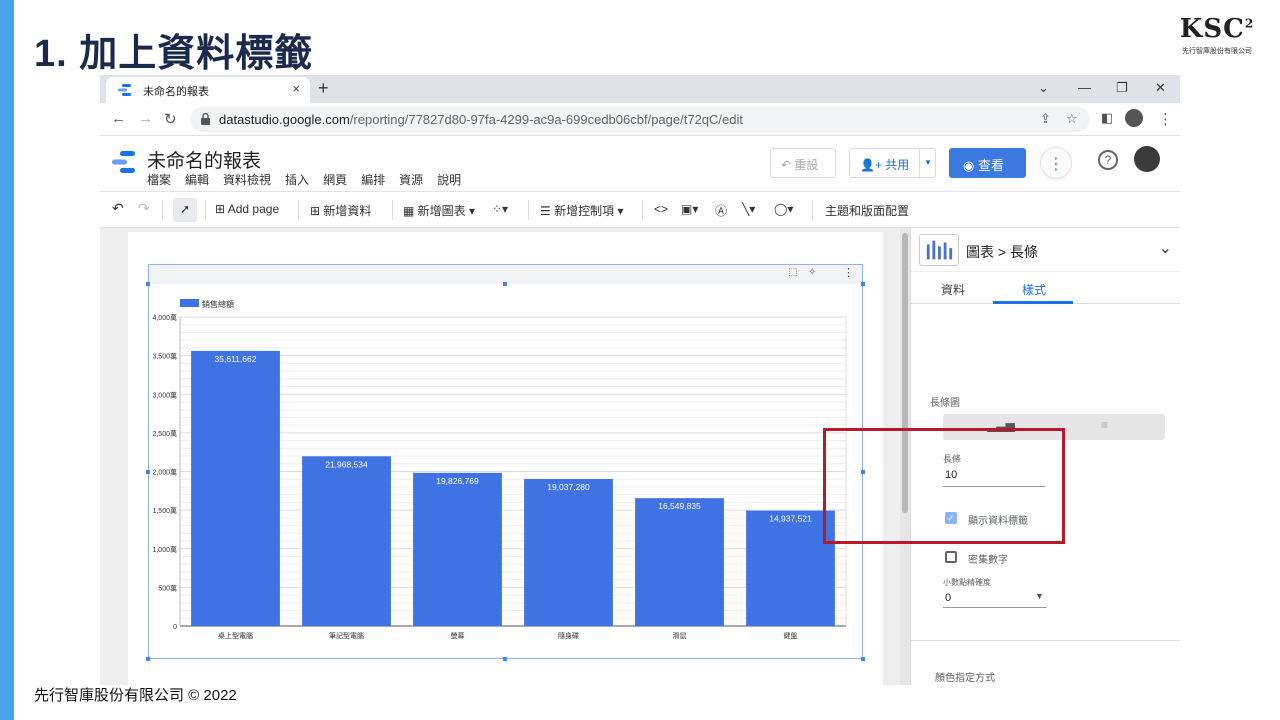 This screenshot has height=720, width=1280. What do you see at coordinates (144, 208) in the screenshot?
I see `redo-icon: ↷` at bounding box center [144, 208].